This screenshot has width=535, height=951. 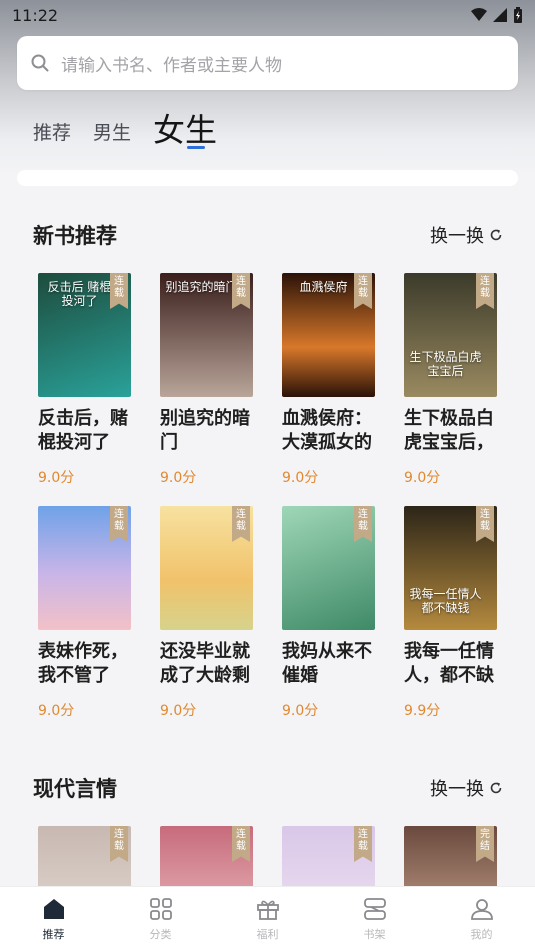 What do you see at coordinates (332, 664) in the screenshot?
I see `book-title: 我妈从来不催婚` at bounding box center [332, 664].